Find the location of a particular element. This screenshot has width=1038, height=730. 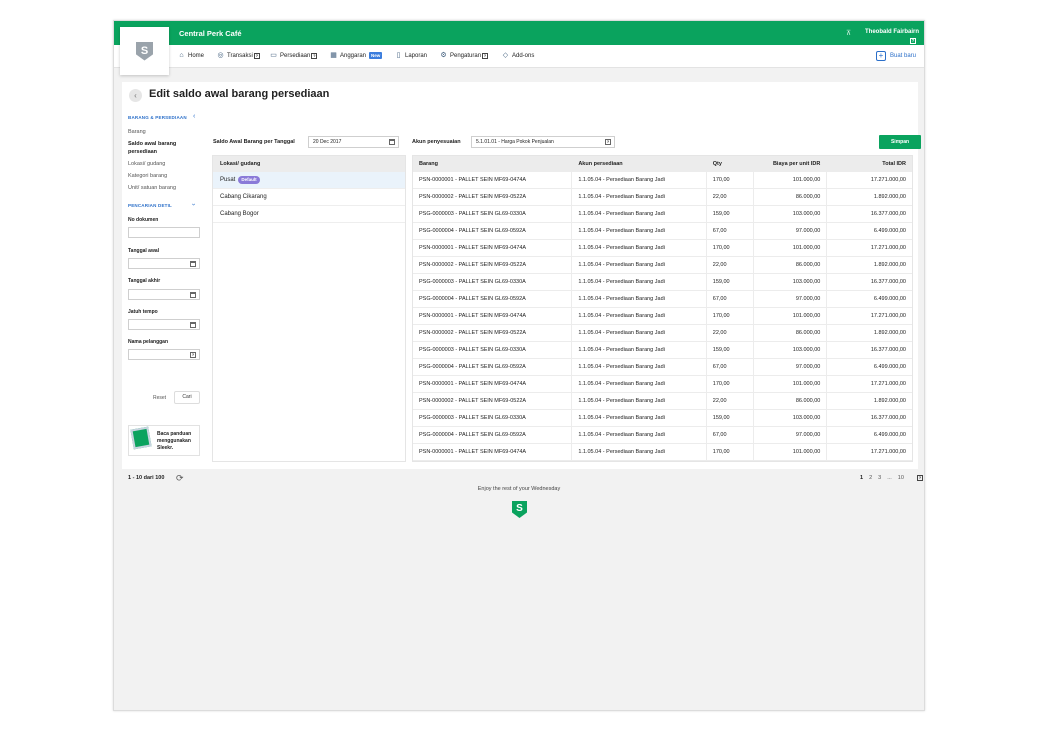

pagination-summary: 1 - 10 dari 100 is located at coordinates (146, 478).